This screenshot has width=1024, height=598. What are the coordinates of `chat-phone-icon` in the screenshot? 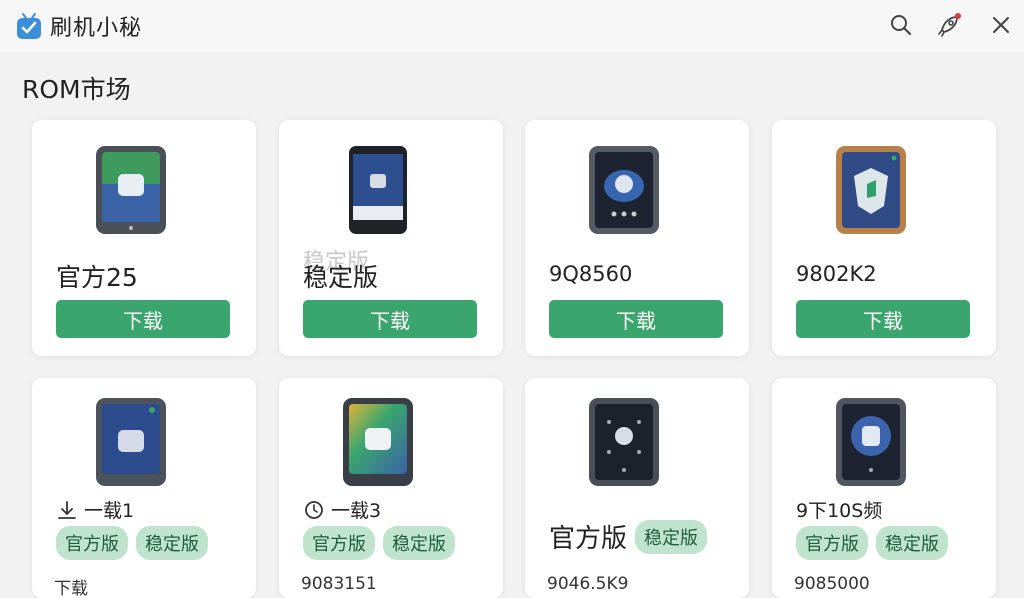 It's located at (624, 190).